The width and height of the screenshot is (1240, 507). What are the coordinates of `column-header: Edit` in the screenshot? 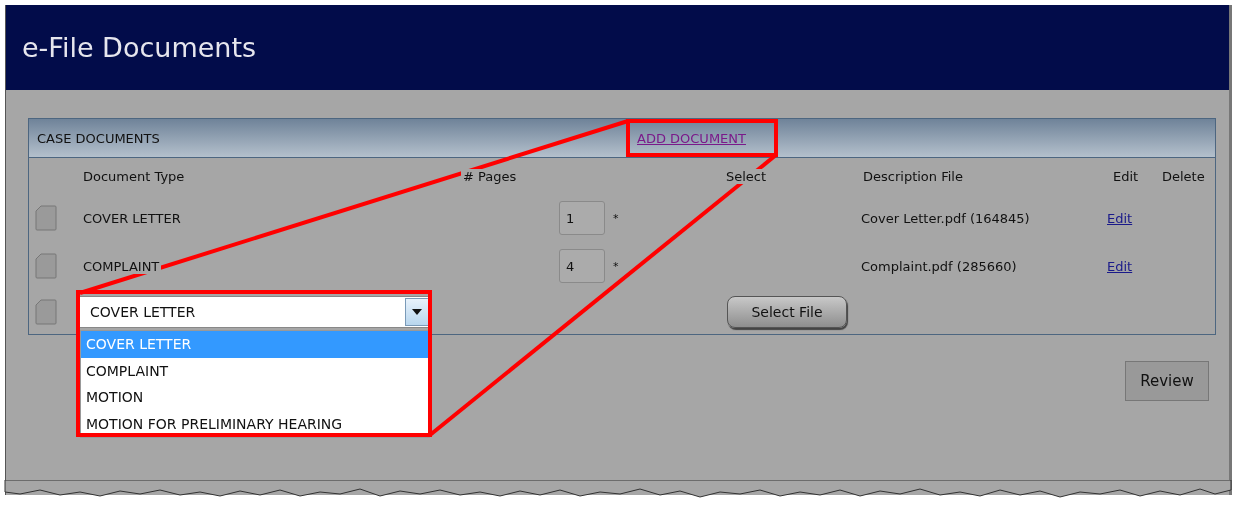 It's located at (1126, 176).